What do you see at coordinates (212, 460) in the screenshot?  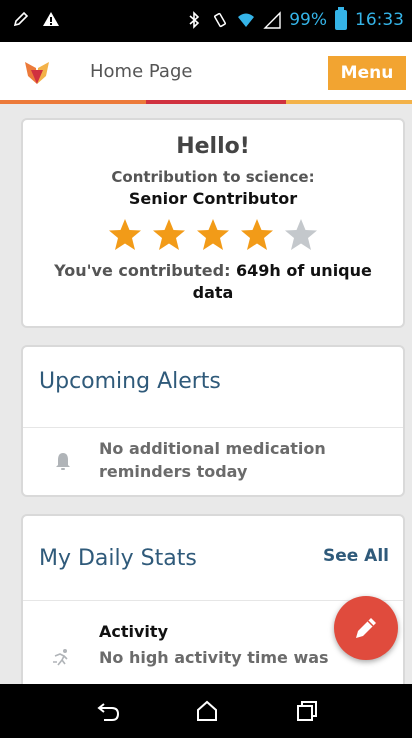 I see `alert-message: No additional medication reminders today` at bounding box center [212, 460].